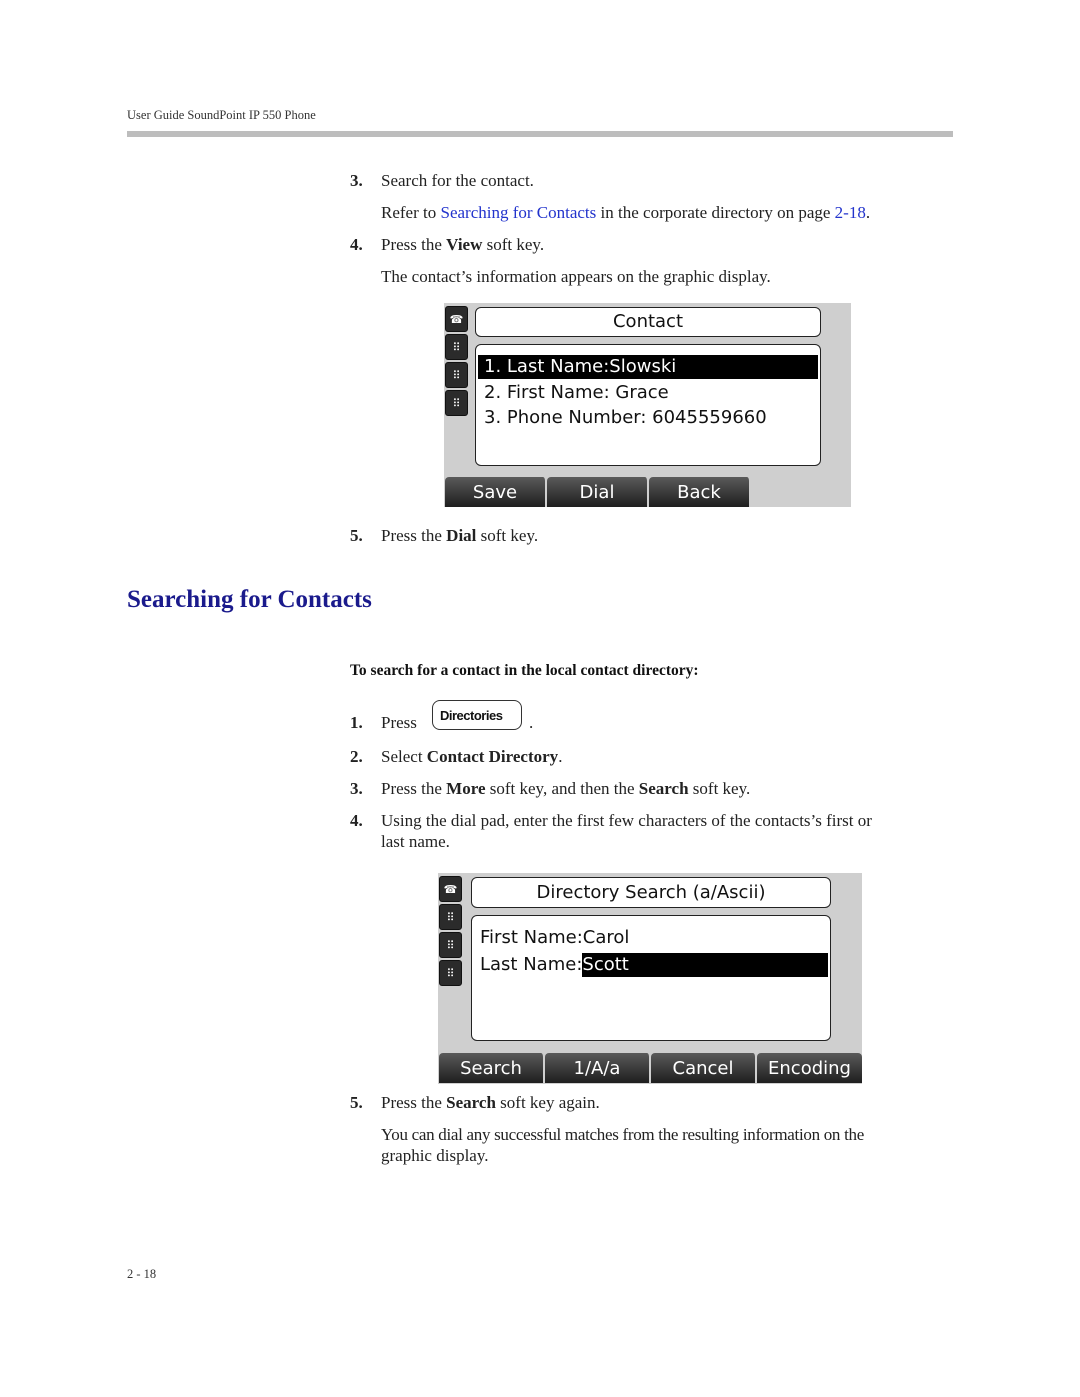 The width and height of the screenshot is (1080, 1397). I want to click on result-paragraph-continued: graphic display., so click(435, 1155).